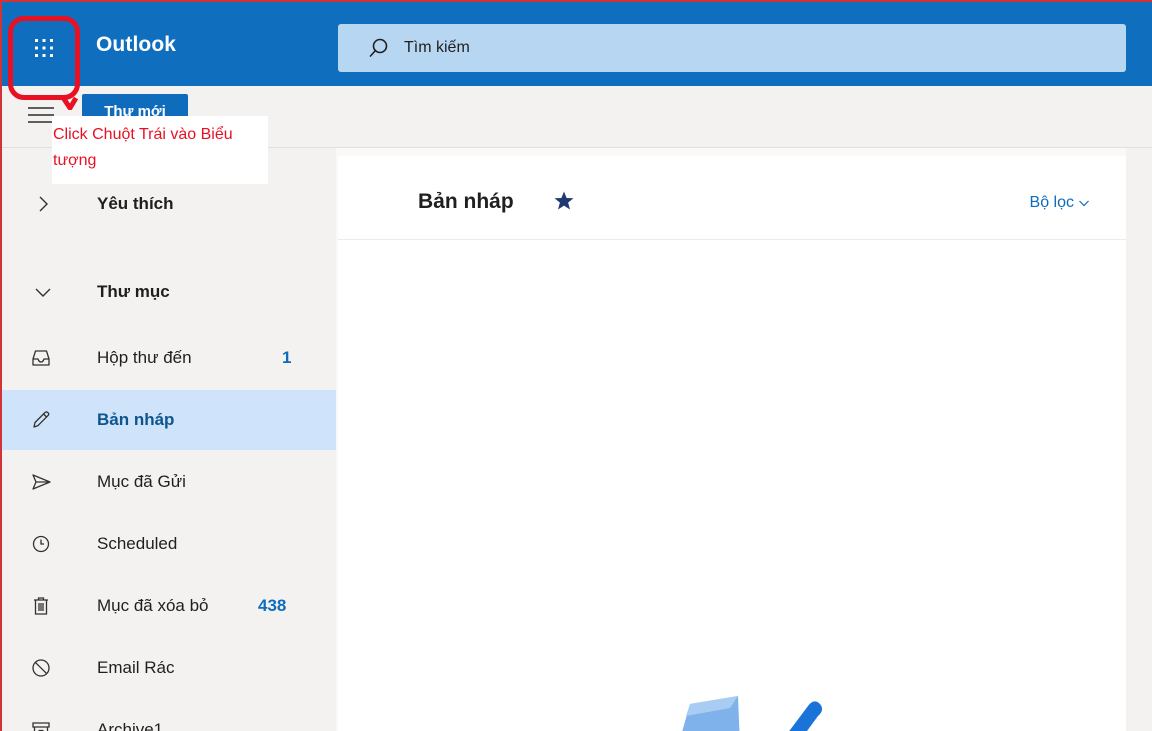  I want to click on favorites-label: Yêu thích, so click(135, 203).